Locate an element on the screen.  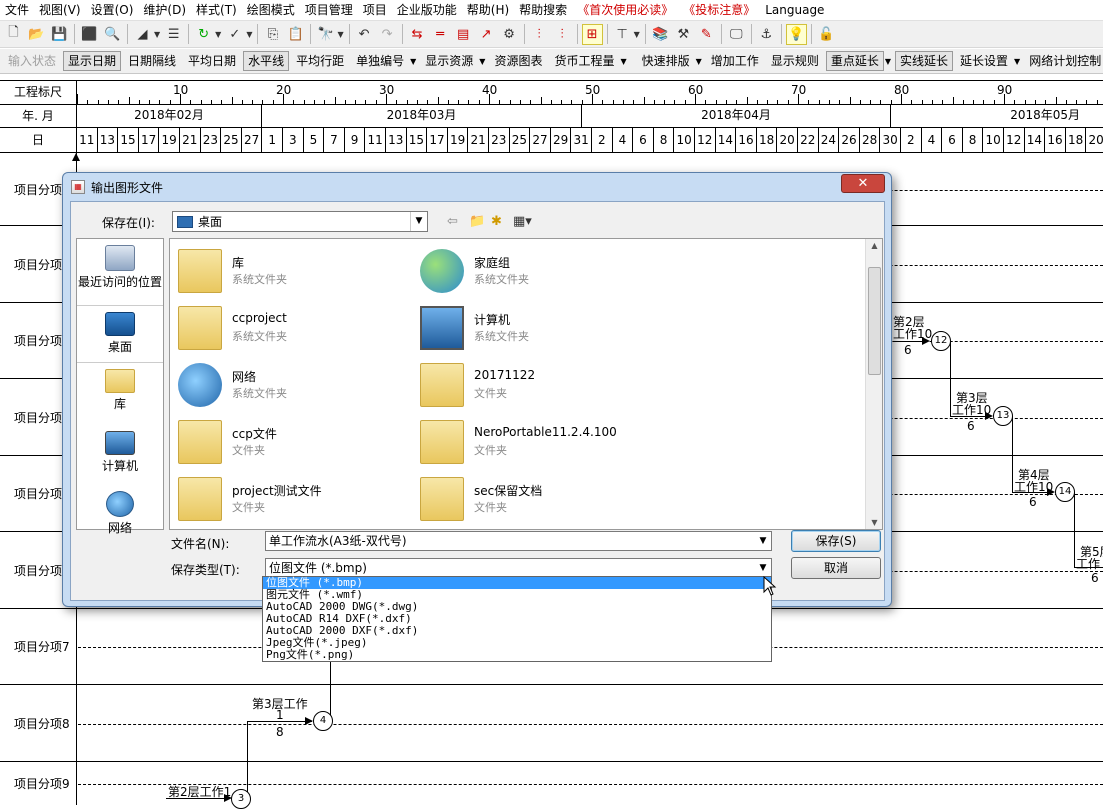
redo-icon: ↷ is located at coordinates (387, 34).